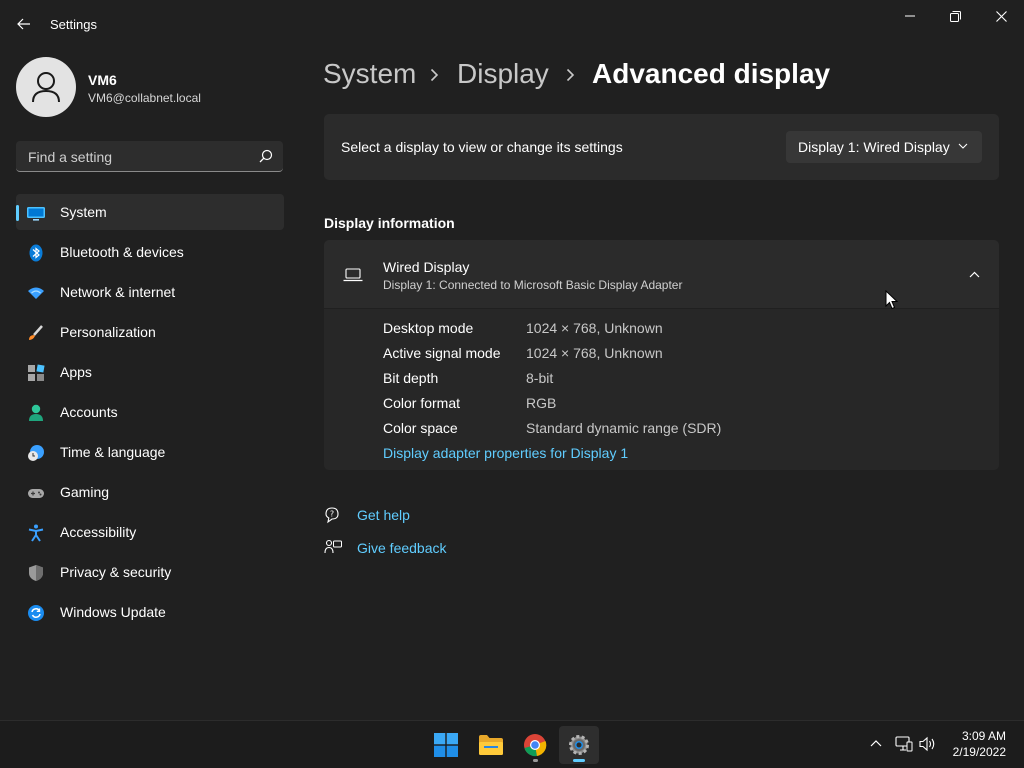 The width and height of the screenshot is (1024, 768). I want to click on taskbar-chrome, so click(535, 745).